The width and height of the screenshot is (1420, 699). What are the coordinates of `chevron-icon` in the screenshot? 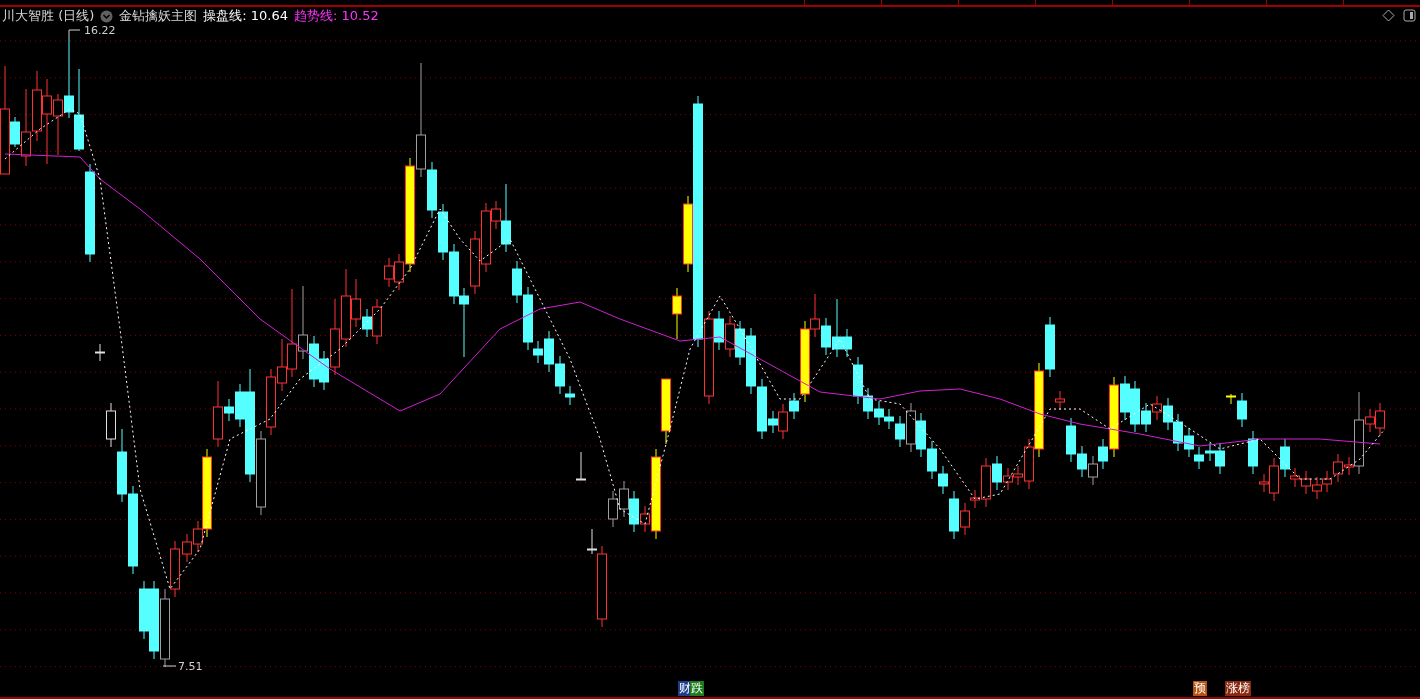 It's located at (107, 16).